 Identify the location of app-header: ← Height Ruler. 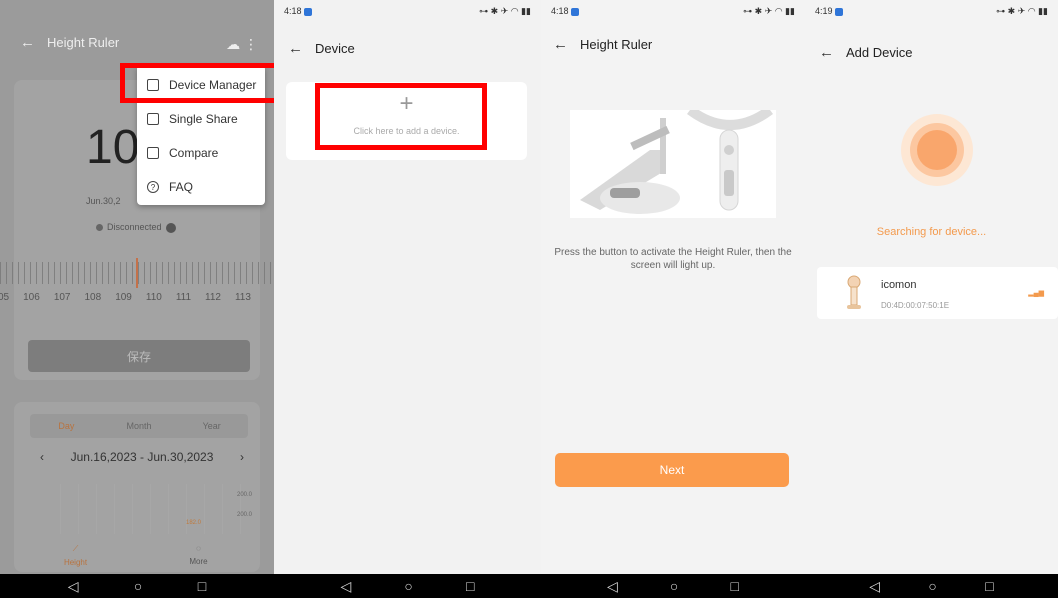
(673, 44).